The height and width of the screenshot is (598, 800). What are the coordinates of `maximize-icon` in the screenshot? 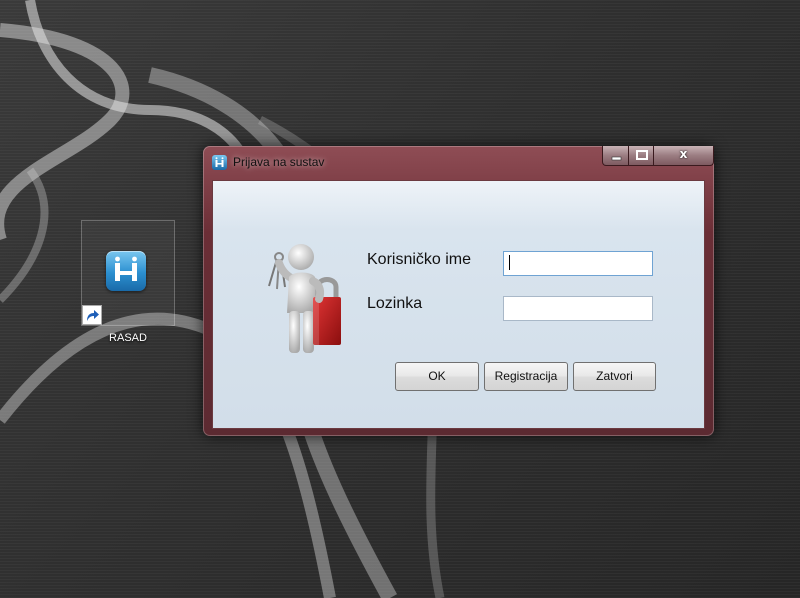 It's located at (642, 155).